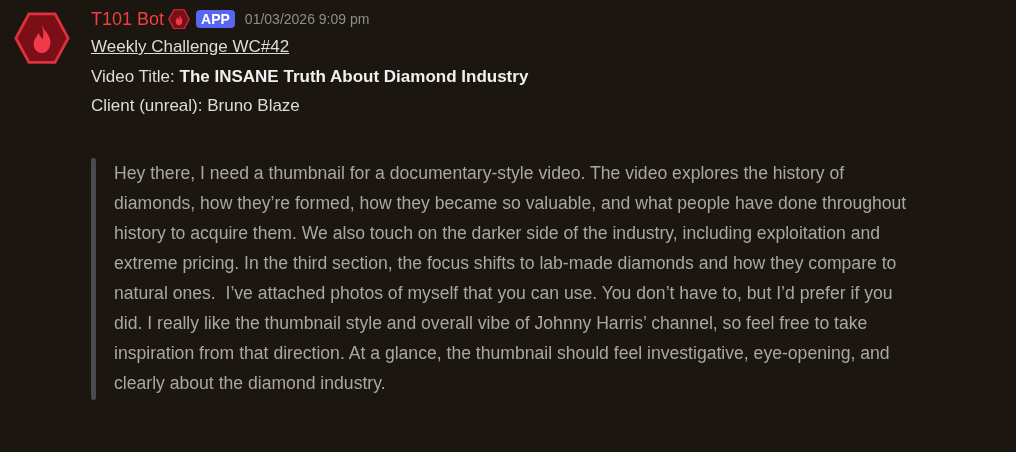 The image size is (1016, 452). I want to click on author-name: T101 Bot, so click(128, 19).